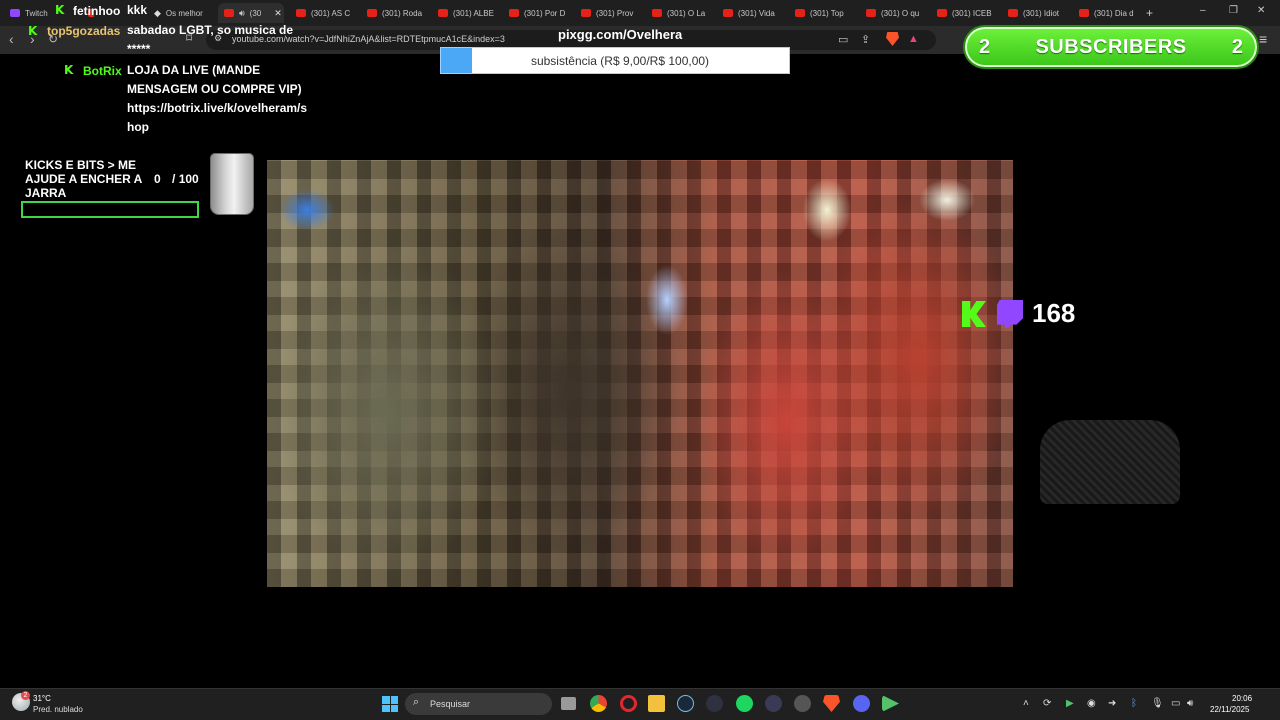 This screenshot has height=720, width=1280. What do you see at coordinates (843, 39) in the screenshot?
I see `cast-icon: ▭` at bounding box center [843, 39].